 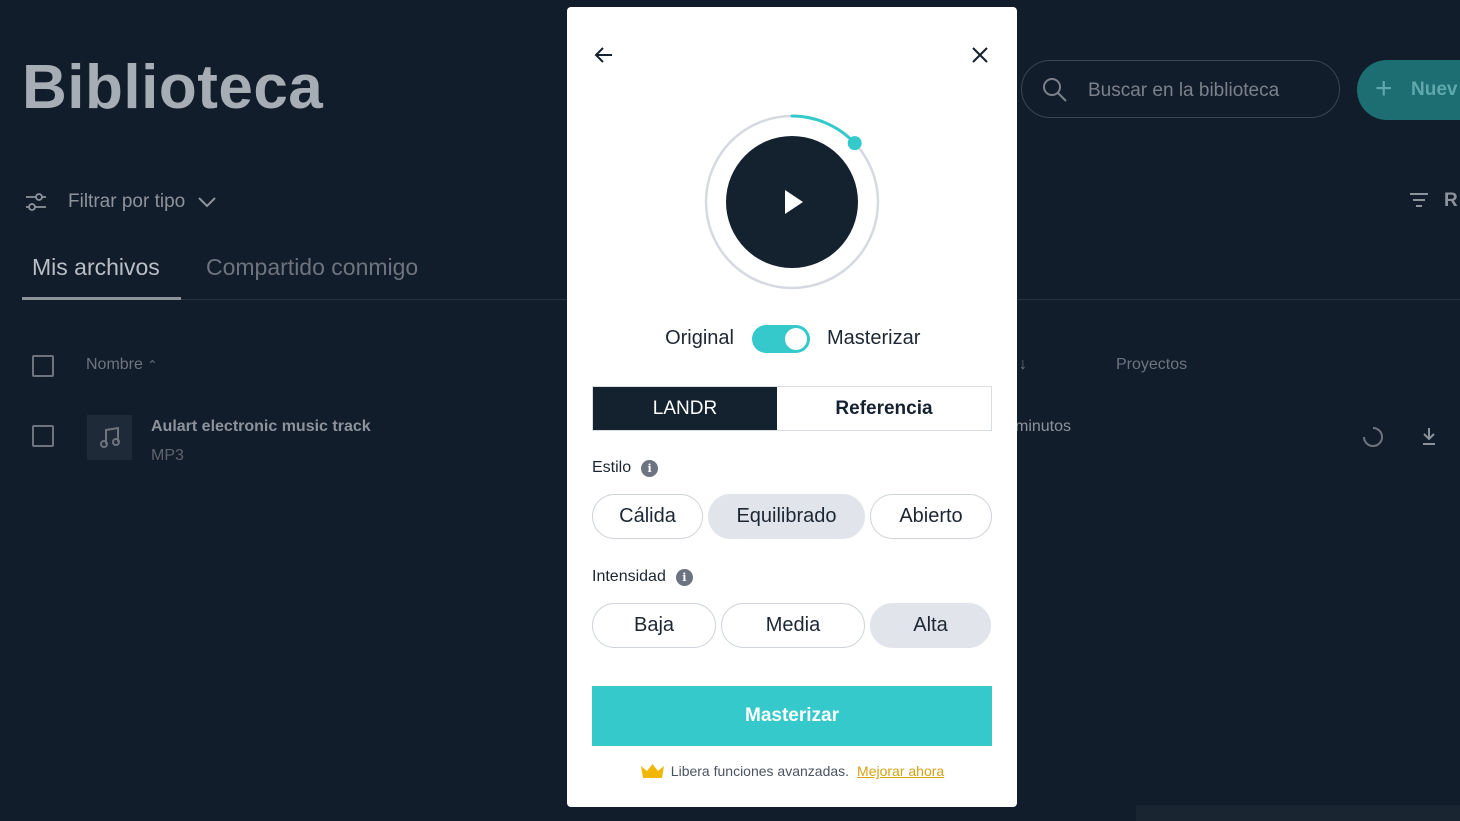 I want to click on toggle-original-label: Original, so click(x=699, y=338).